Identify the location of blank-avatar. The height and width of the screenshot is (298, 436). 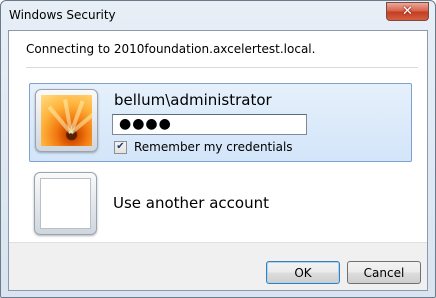
(65, 203).